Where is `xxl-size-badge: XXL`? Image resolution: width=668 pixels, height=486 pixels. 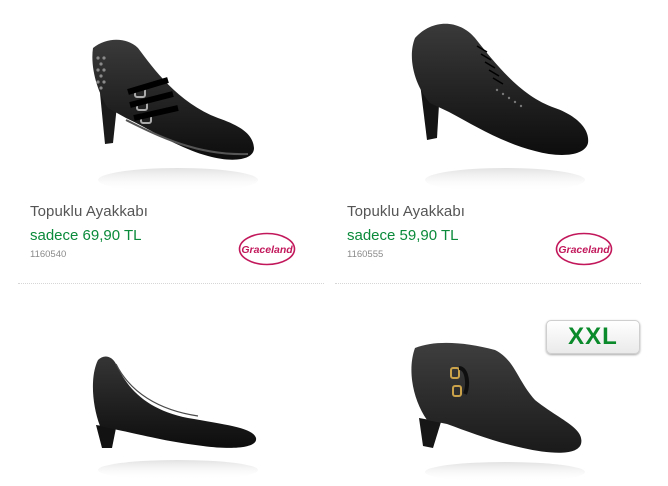
xxl-size-badge: XXL is located at coordinates (593, 337).